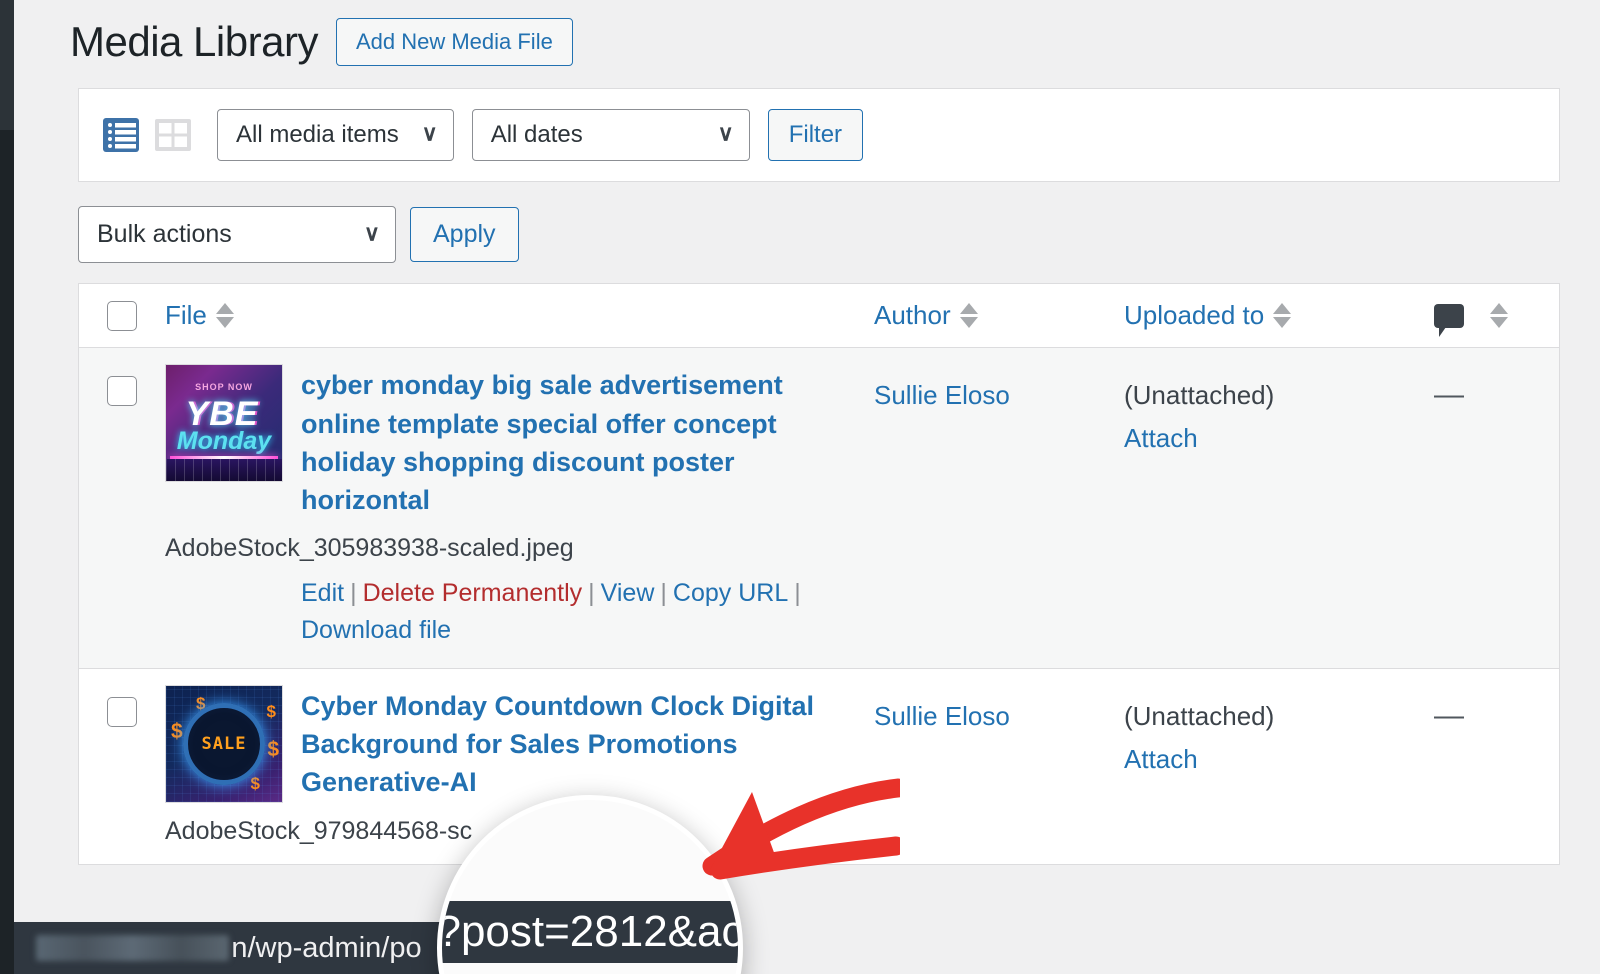 This screenshot has width=1600, height=974. What do you see at coordinates (1449, 320) in the screenshot?
I see `comment-bubble-icon` at bounding box center [1449, 320].